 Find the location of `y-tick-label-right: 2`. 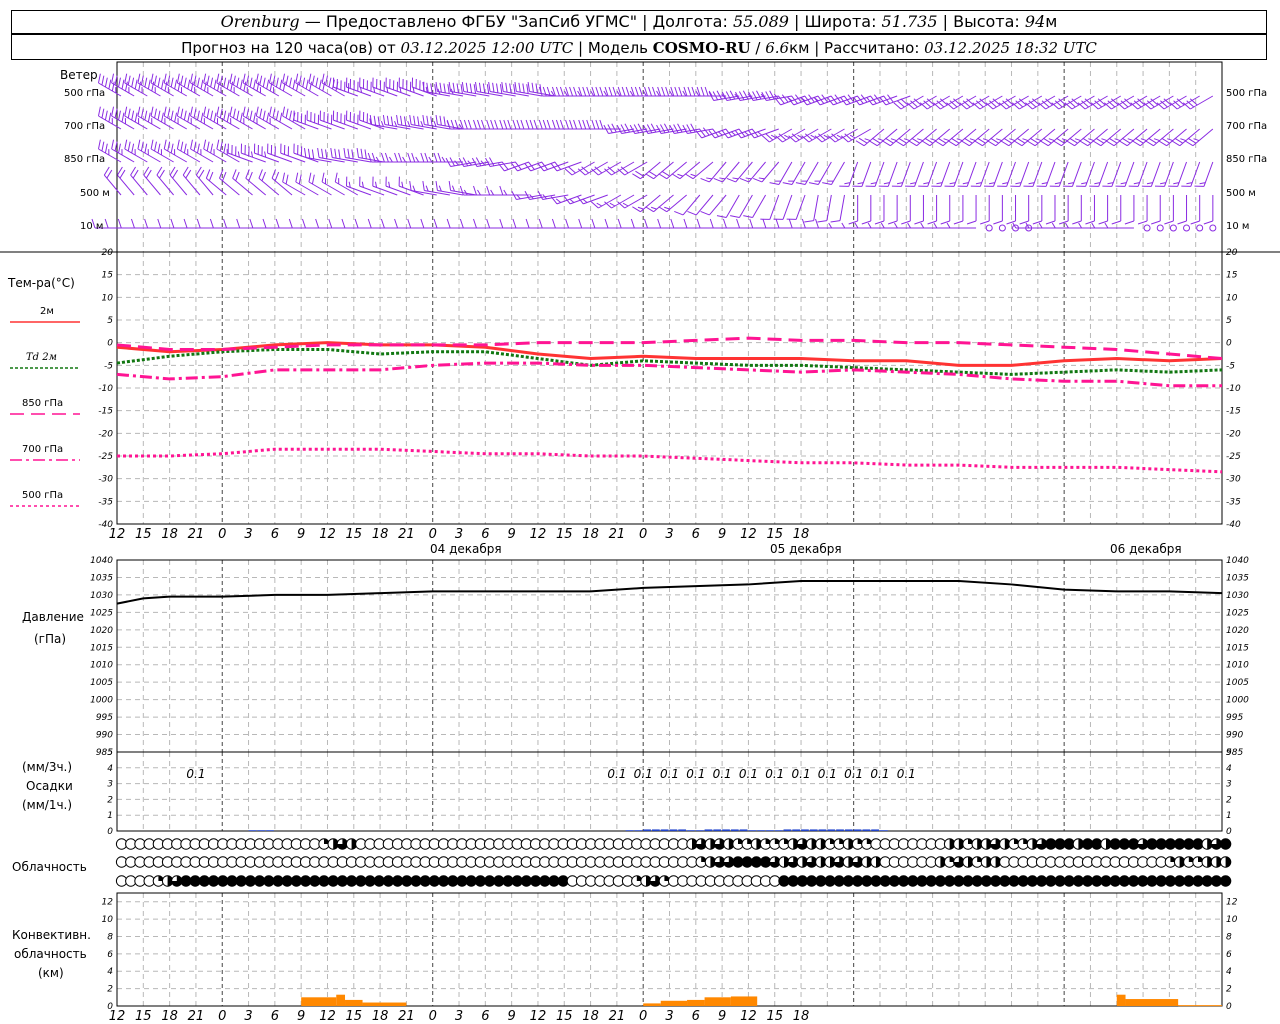

y-tick-label-right: 2 is located at coordinates (1229, 800).